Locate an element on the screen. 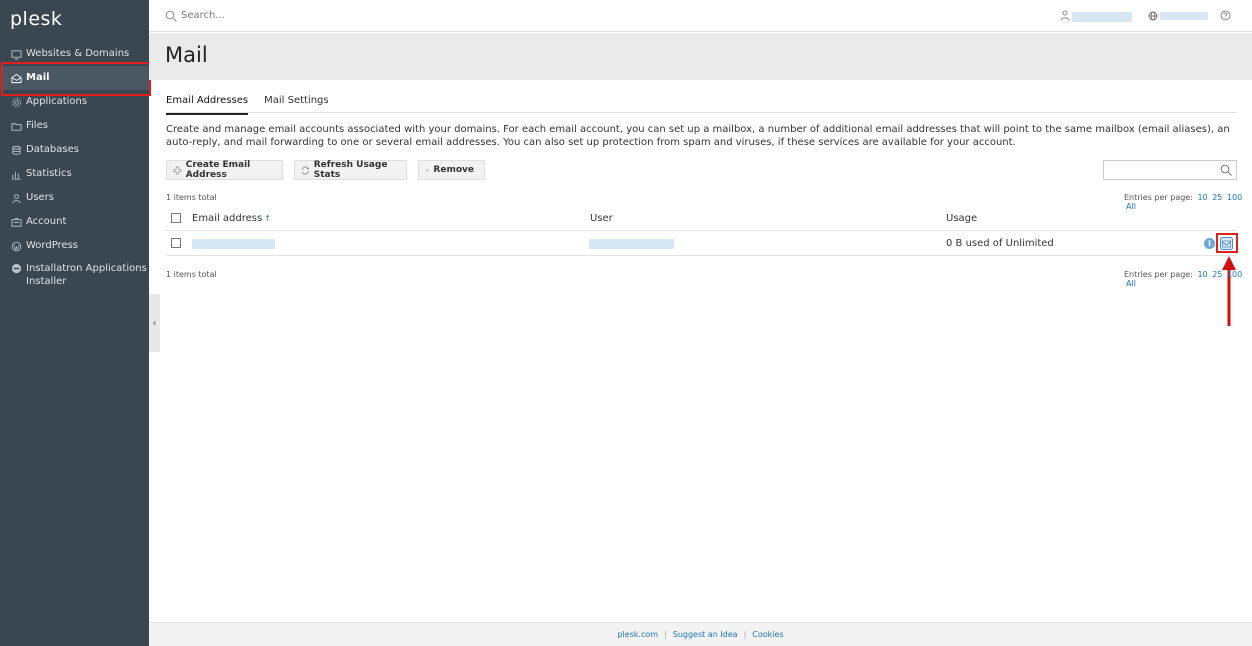 Image resolution: width=1252 pixels, height=646 pixels. plesk-logo: plesk is located at coordinates (36, 19).